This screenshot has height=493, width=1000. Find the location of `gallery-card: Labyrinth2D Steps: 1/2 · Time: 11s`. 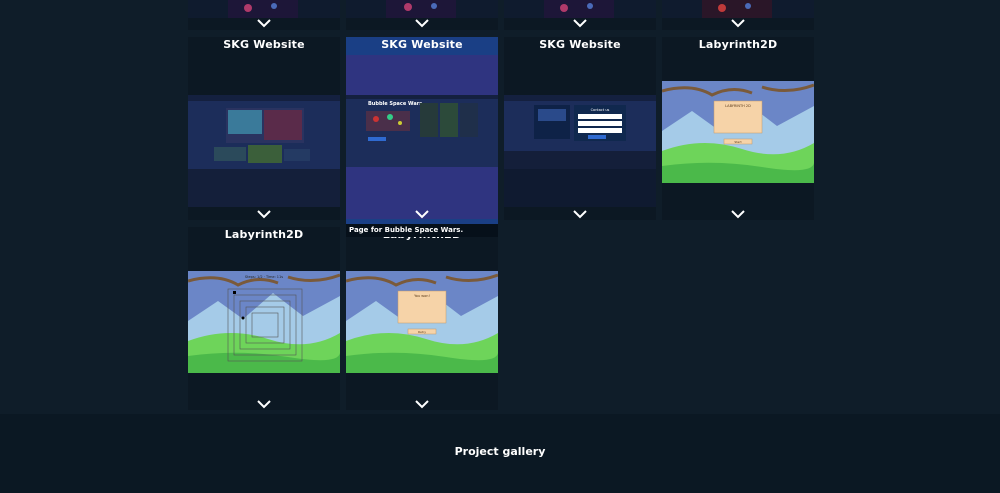

gallery-card: Labyrinth2D Steps: 1/2 · Time: 11s is located at coordinates (264, 318).